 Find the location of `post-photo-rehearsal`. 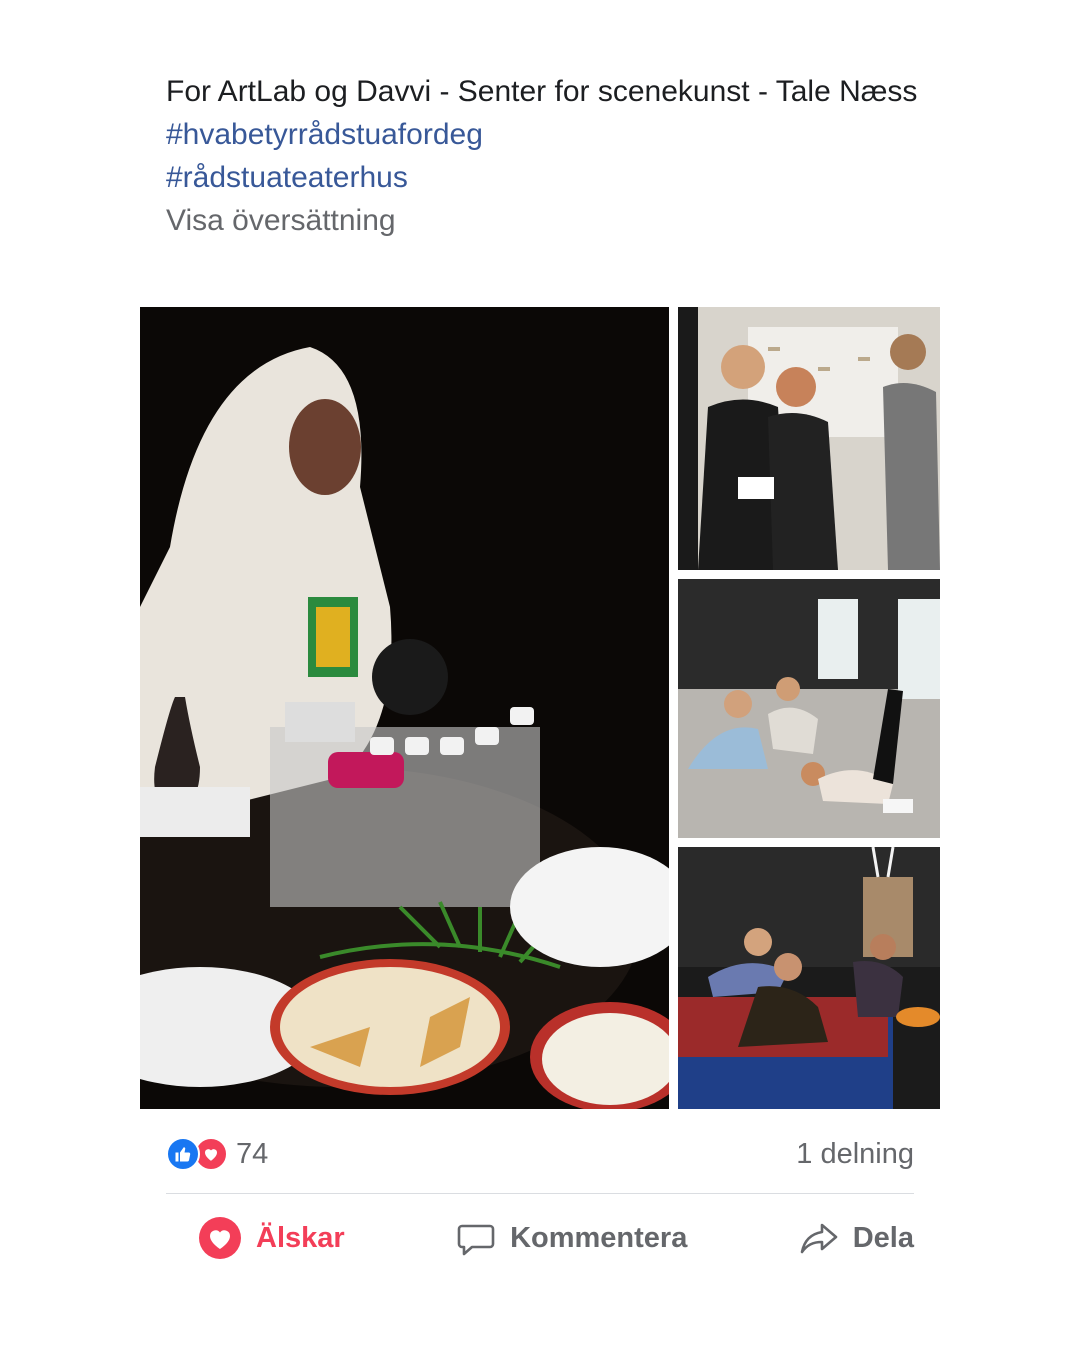

post-photo-rehearsal is located at coordinates (809, 438).